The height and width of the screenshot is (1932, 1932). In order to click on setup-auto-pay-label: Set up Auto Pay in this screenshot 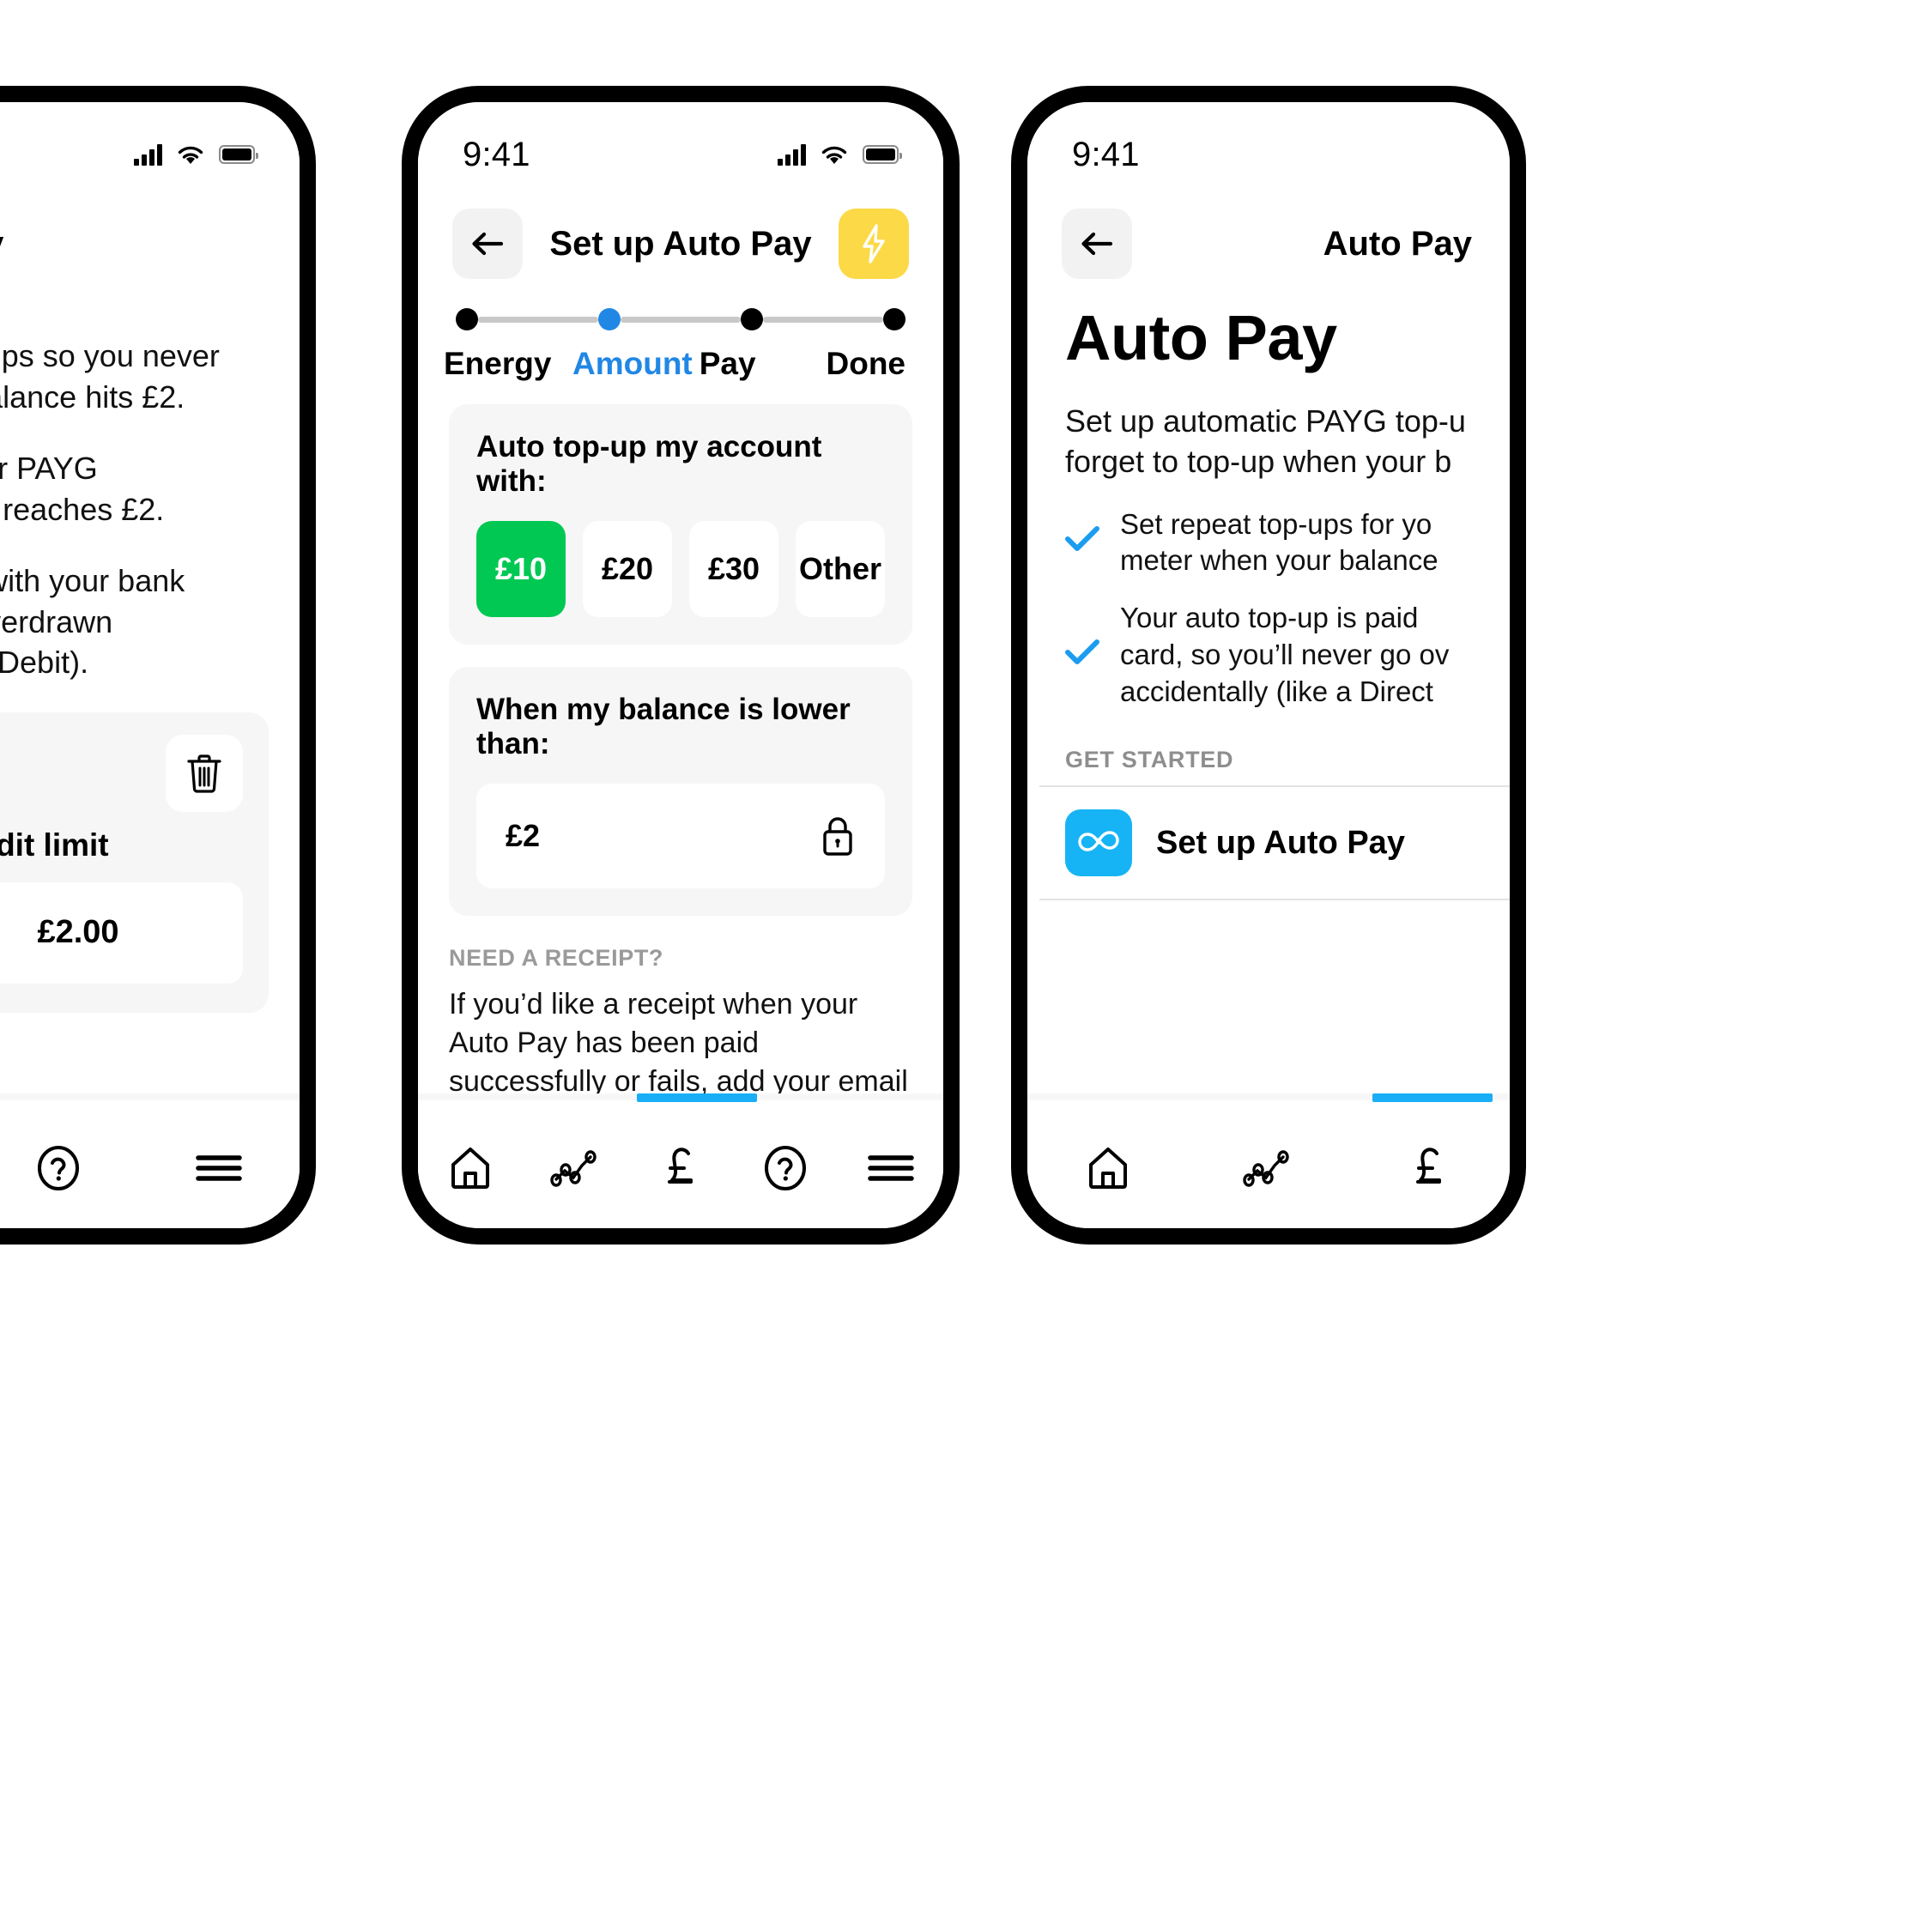, I will do `click(1280, 842)`.